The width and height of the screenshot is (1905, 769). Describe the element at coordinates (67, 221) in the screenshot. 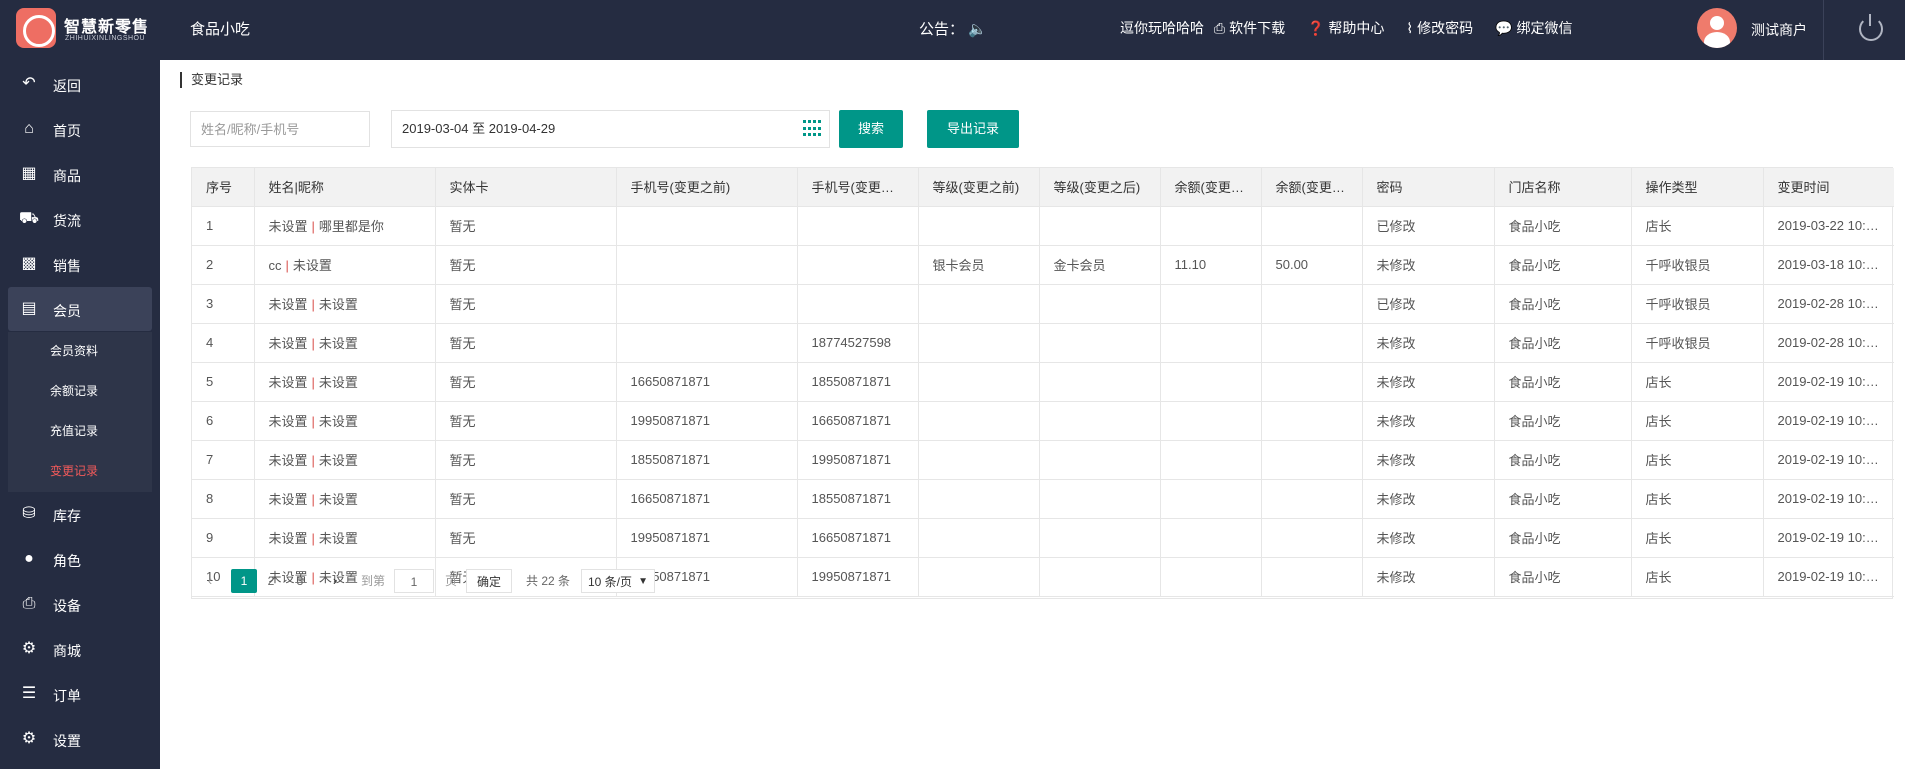

I see `sidebar-item-label: 货流` at that location.